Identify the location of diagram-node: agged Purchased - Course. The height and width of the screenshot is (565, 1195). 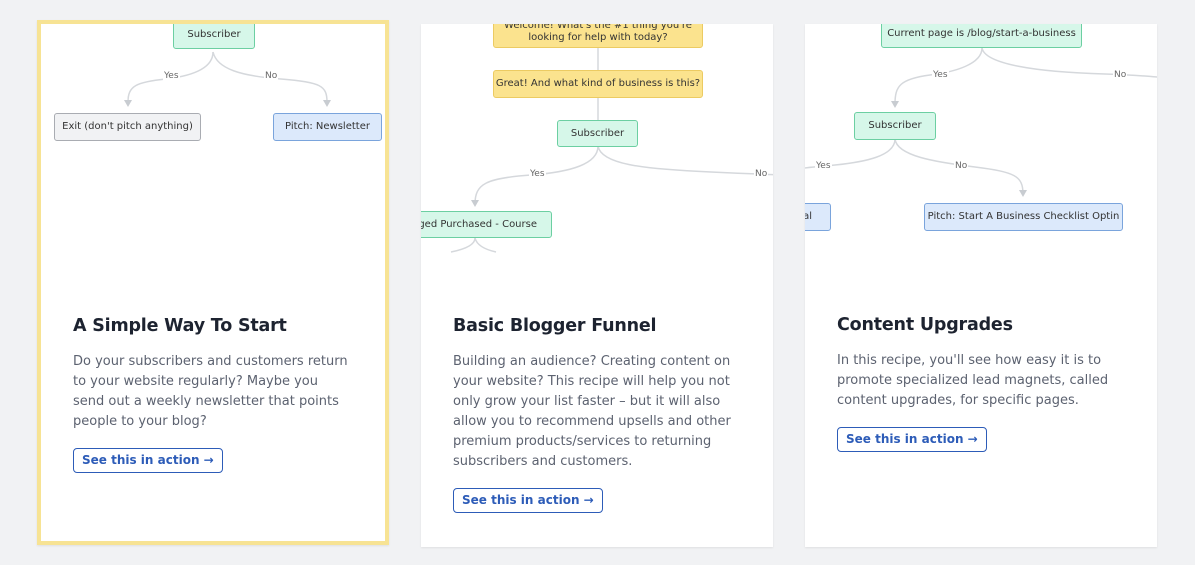
(486, 224).